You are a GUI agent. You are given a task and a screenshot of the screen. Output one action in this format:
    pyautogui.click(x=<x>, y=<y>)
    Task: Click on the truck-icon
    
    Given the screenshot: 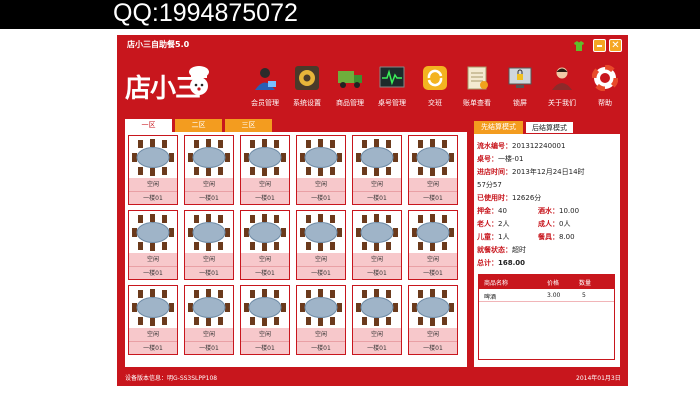 What is the action you would take?
    pyautogui.click(x=350, y=79)
    